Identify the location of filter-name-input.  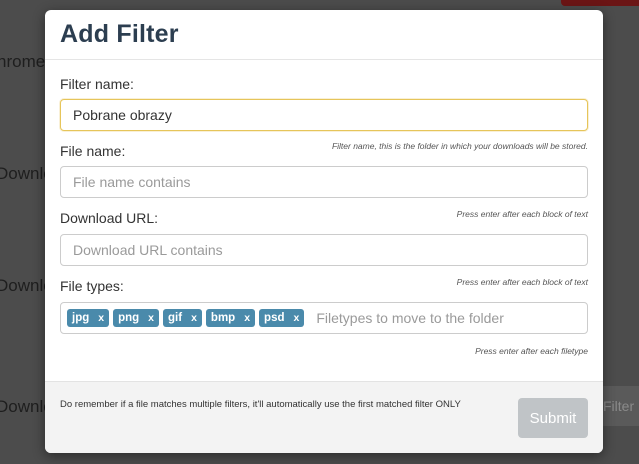
(324, 115).